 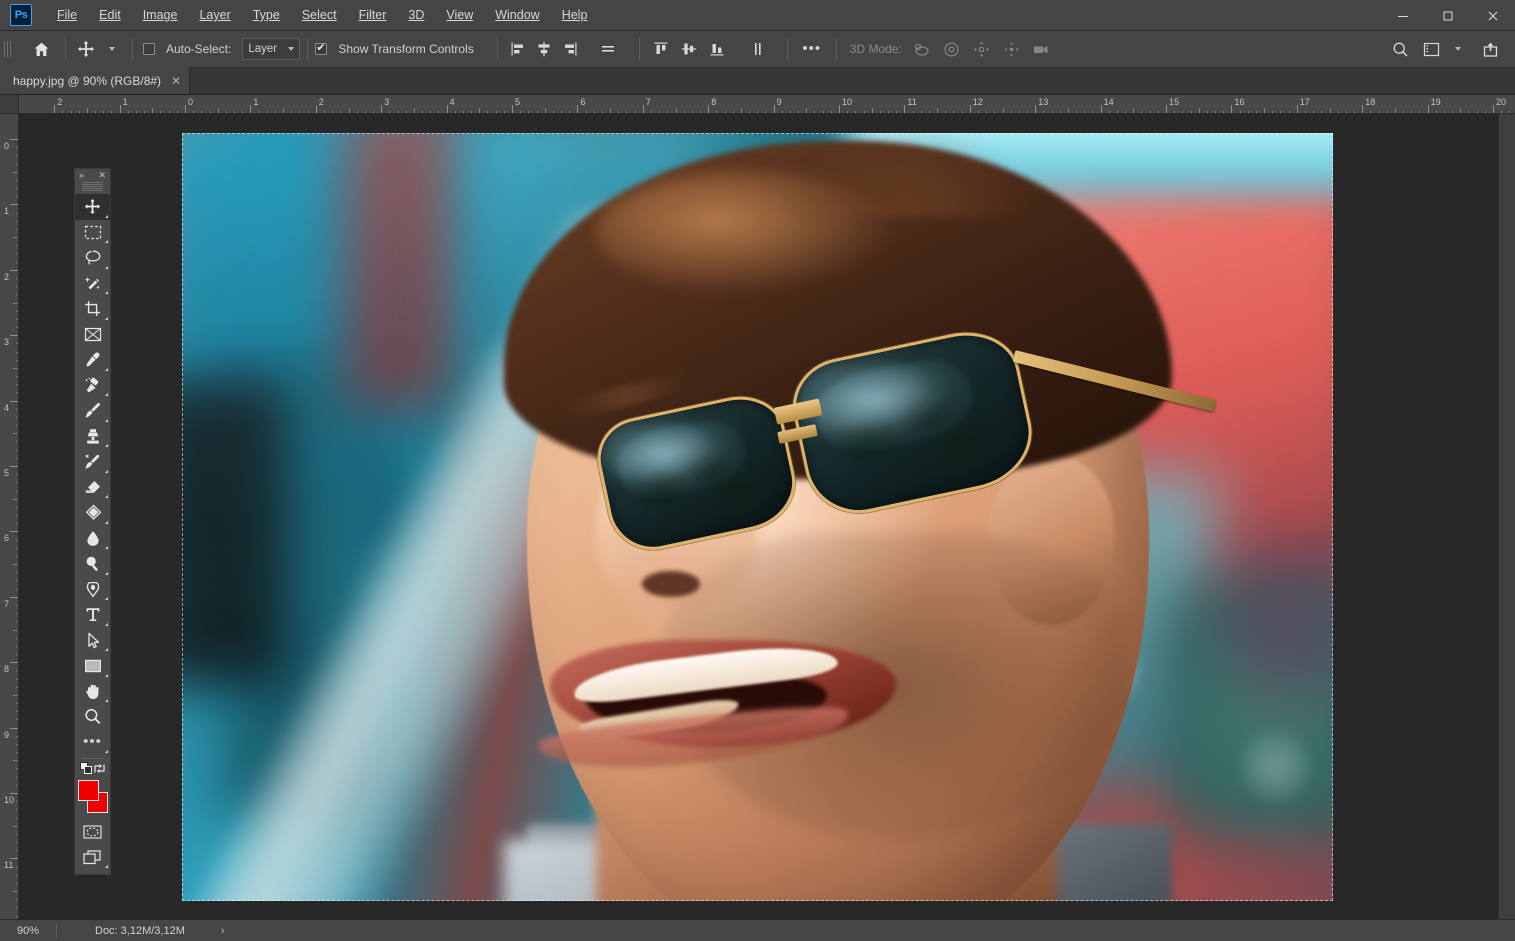 What do you see at coordinates (271, 49) in the screenshot?
I see `auto-select-target-dropdown: Layer` at bounding box center [271, 49].